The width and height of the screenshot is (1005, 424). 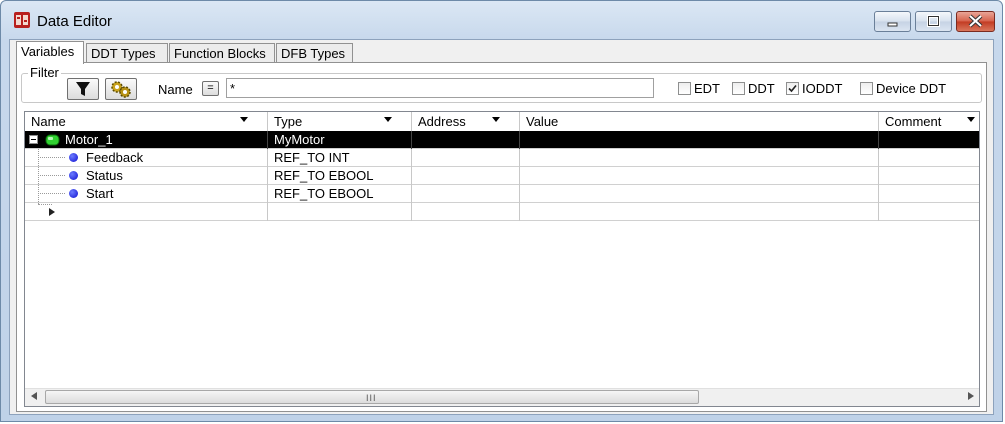 I want to click on variable-type-cell: REF_TO INT, so click(x=340, y=158).